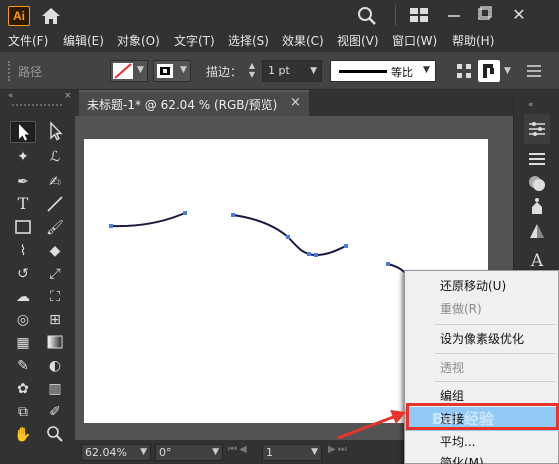 Image resolution: width=559 pixels, height=464 pixels. Describe the element at coordinates (23, 366) in the screenshot. I see `eyedropper-tool: ✎` at that location.